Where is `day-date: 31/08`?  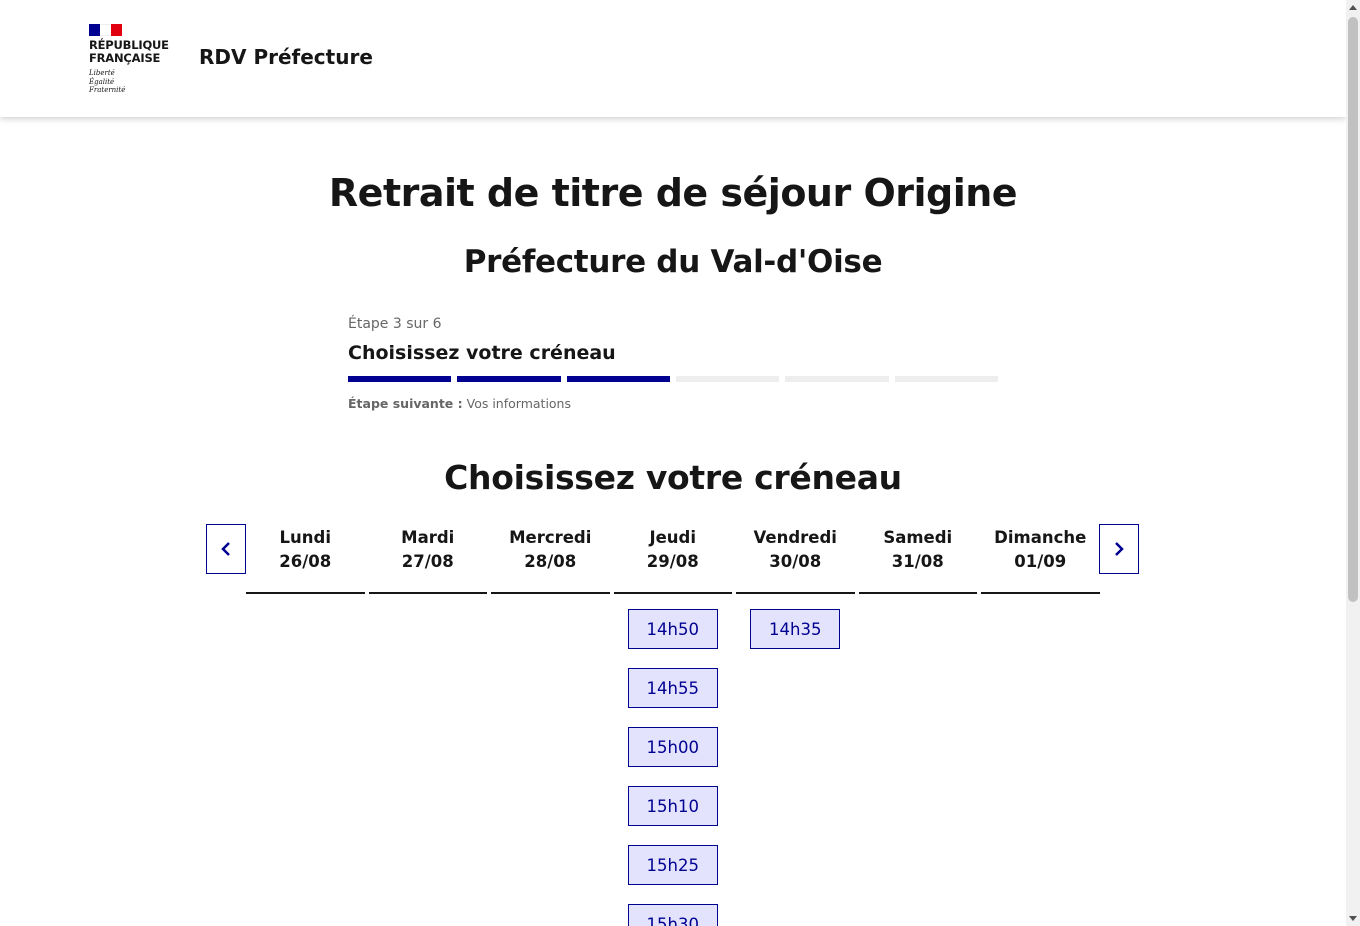
day-date: 31/08 is located at coordinates (917, 561).